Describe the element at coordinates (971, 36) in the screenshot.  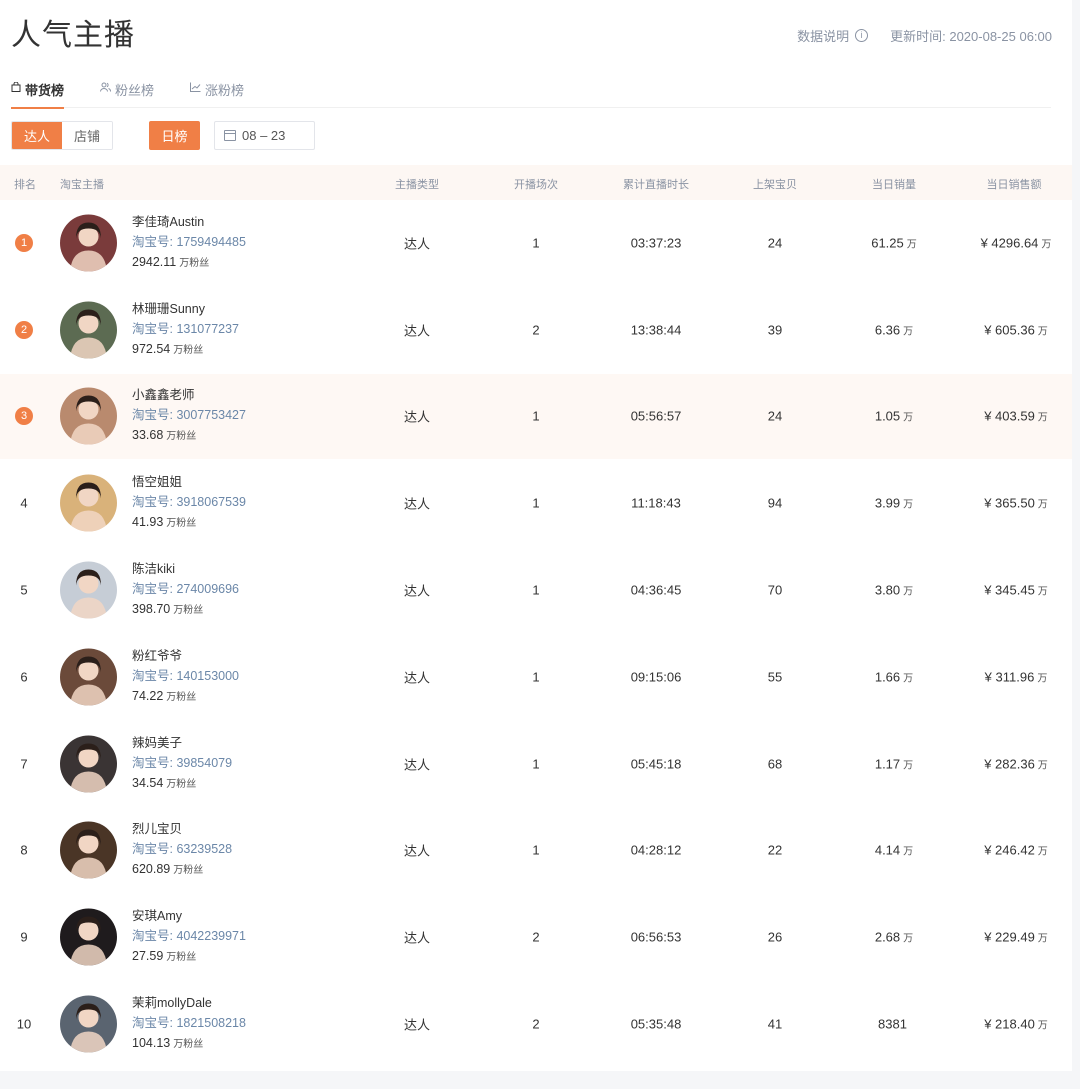
I see `update-time: 更新时间: 2020-08-25 06:00` at that location.